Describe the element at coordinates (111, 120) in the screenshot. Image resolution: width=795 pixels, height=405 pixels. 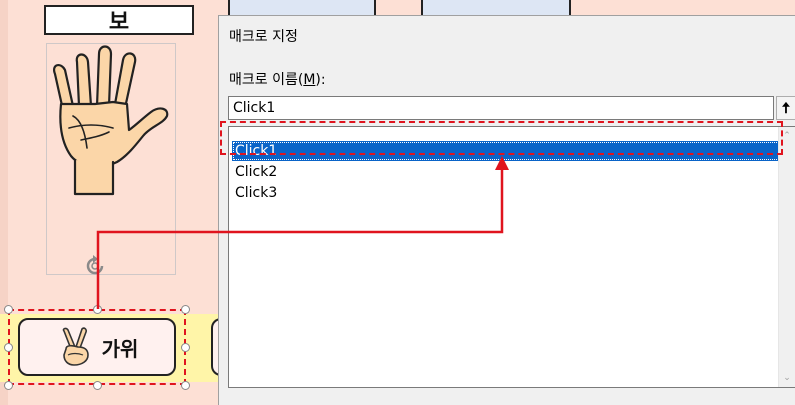
I see `open-hand-icon` at that location.